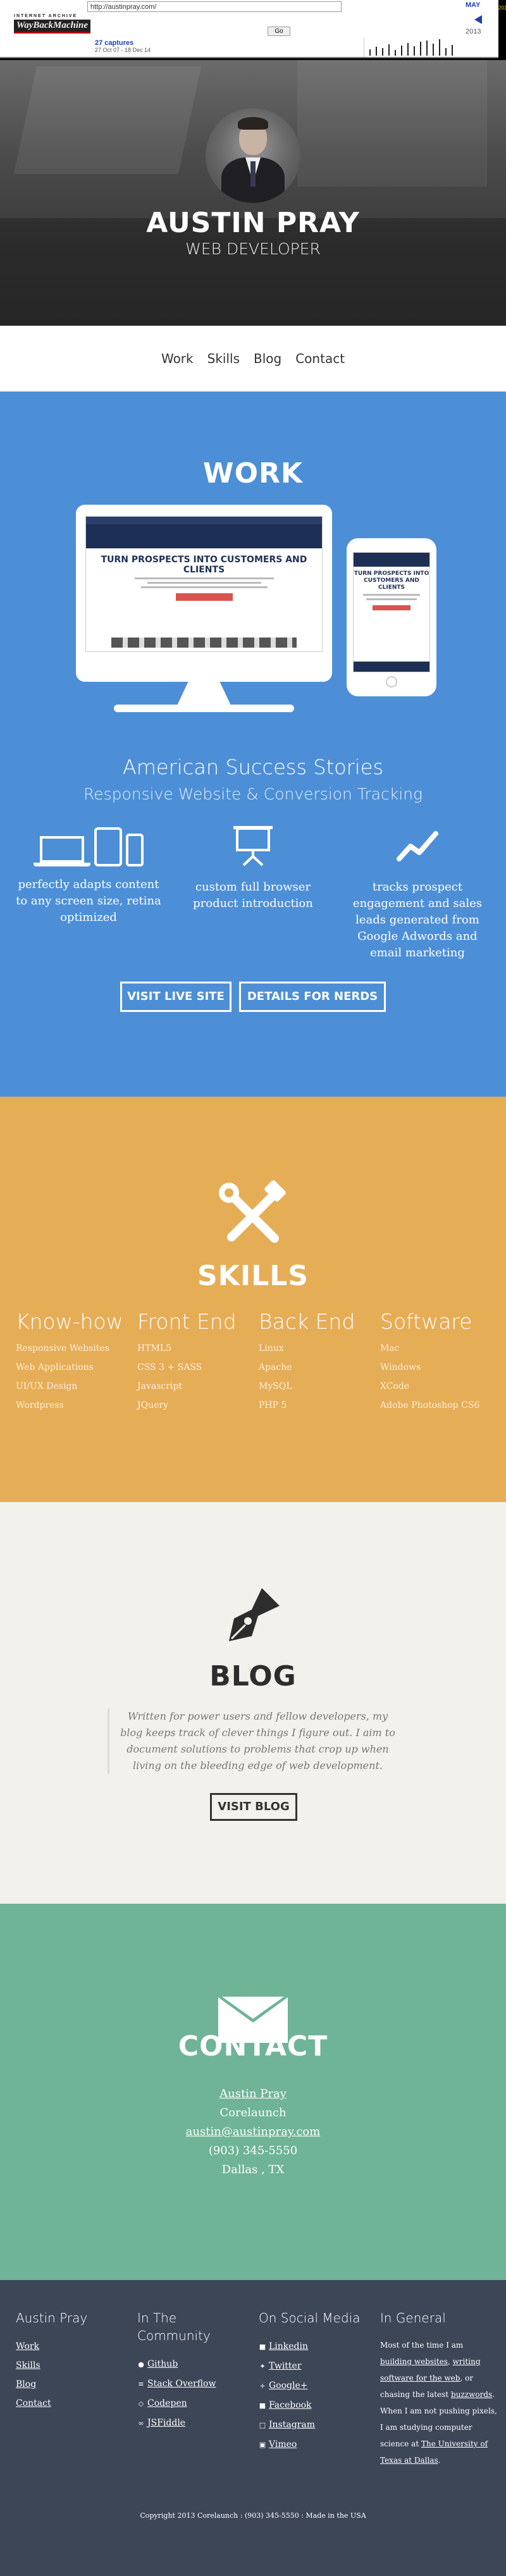 This screenshot has height=2576, width=506. What do you see at coordinates (262, 2425) in the screenshot?
I see `instagram-icon: □` at bounding box center [262, 2425].